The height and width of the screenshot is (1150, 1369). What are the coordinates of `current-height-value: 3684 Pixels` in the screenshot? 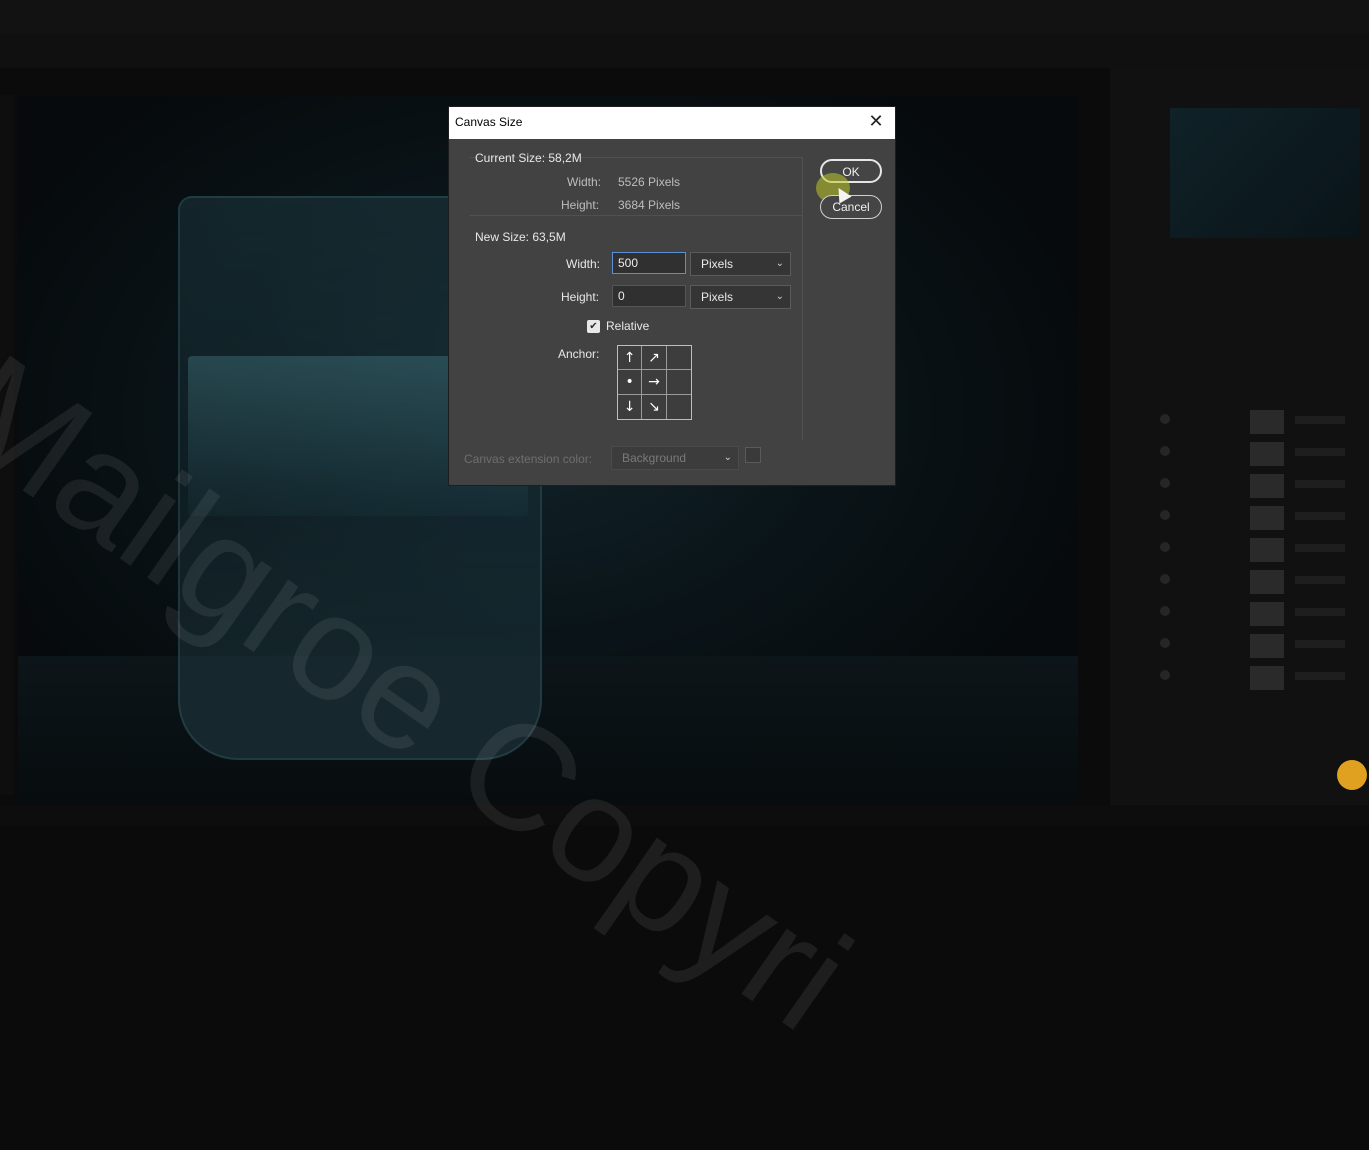 It's located at (649, 205).